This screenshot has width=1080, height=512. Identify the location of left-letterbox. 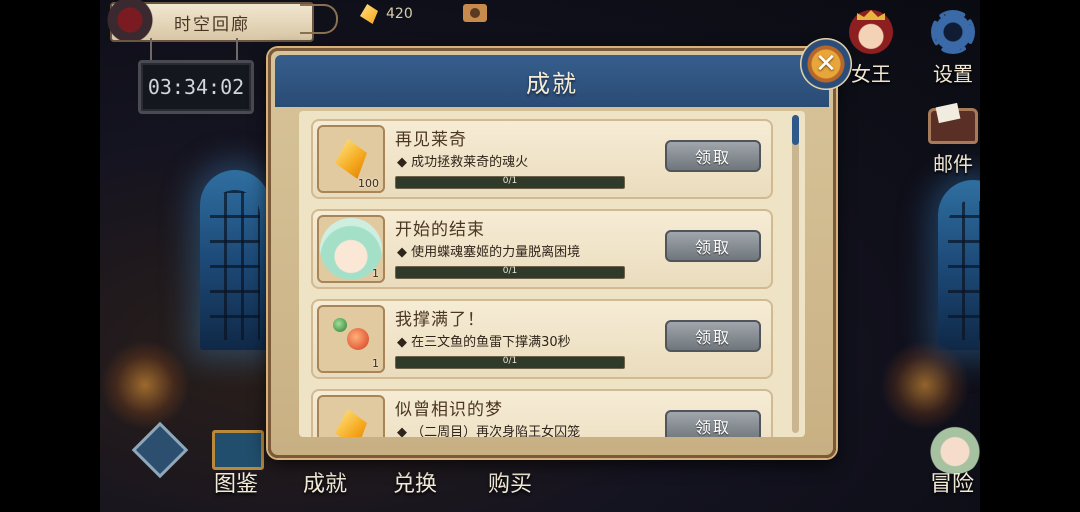
(50, 256).